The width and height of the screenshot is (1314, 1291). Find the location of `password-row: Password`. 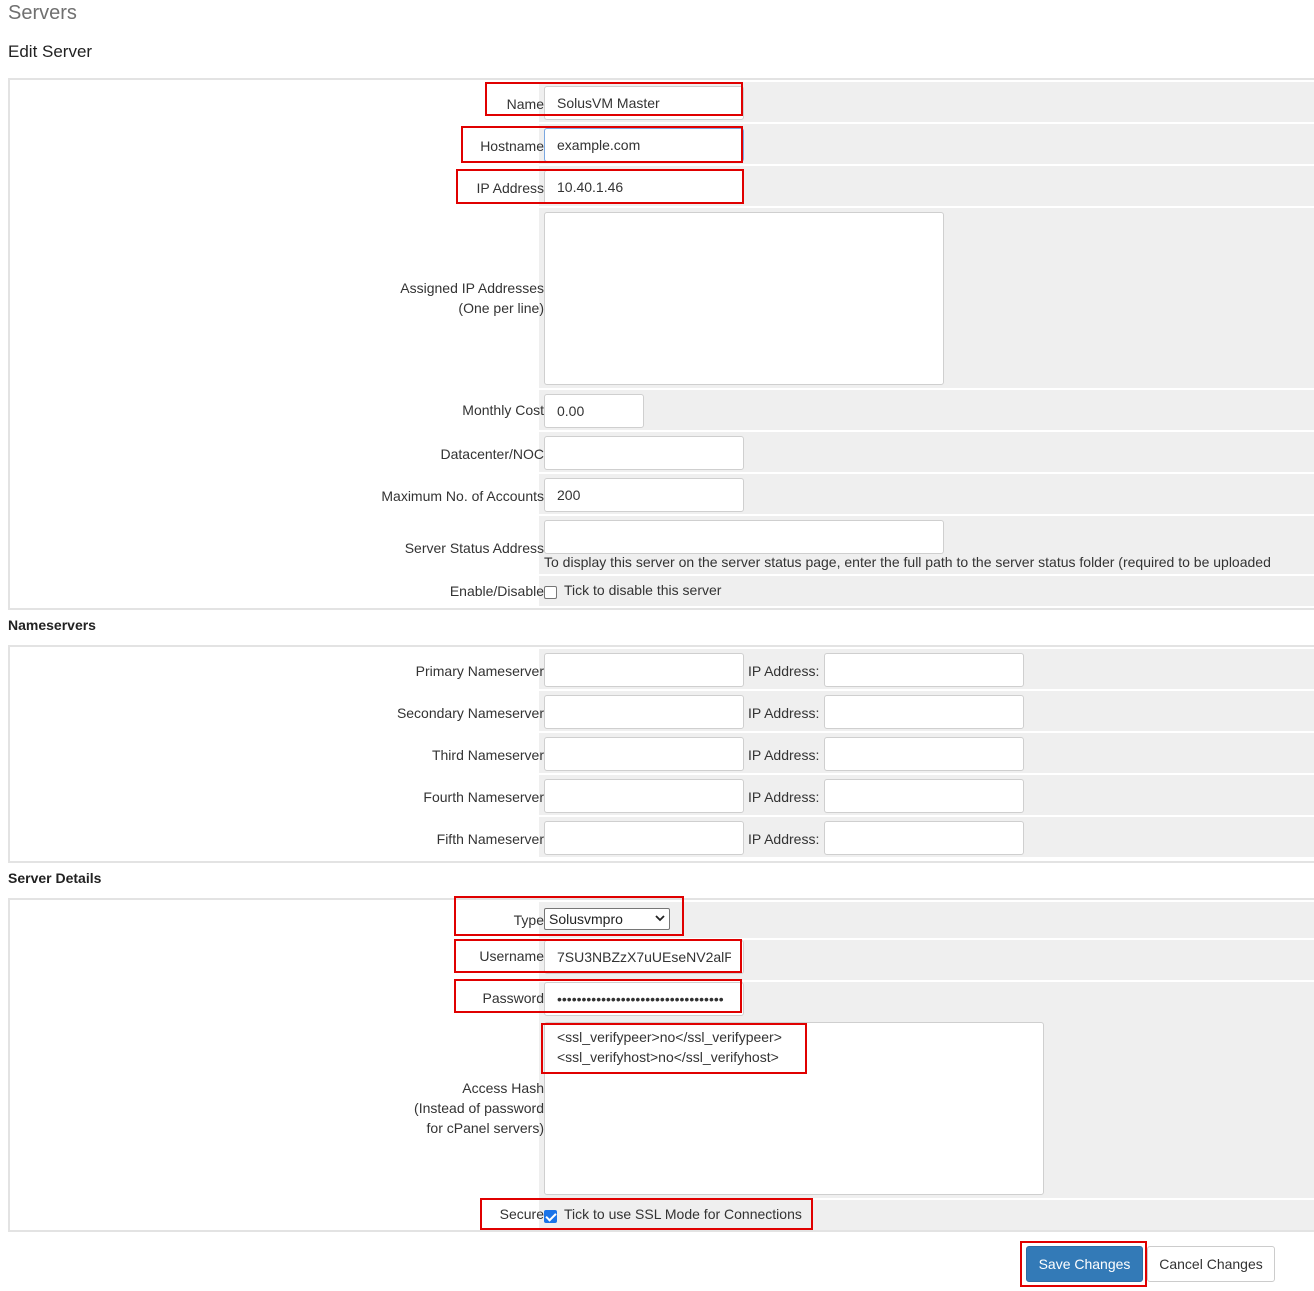

password-row: Password is located at coordinates (662, 1002).